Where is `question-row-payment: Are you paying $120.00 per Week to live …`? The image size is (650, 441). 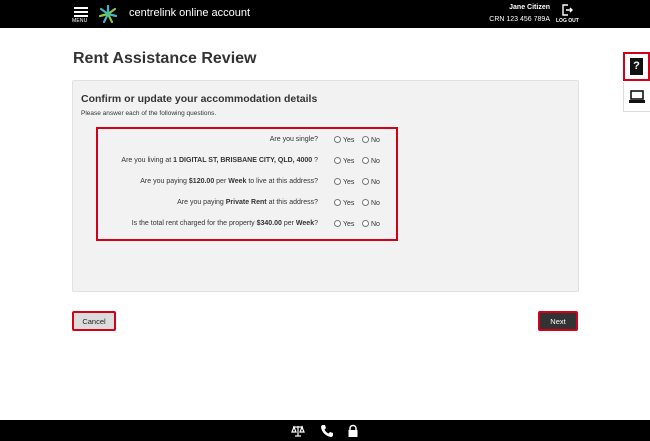 question-row-payment: Are you paying $120.00 per Week to live … is located at coordinates (247, 184).